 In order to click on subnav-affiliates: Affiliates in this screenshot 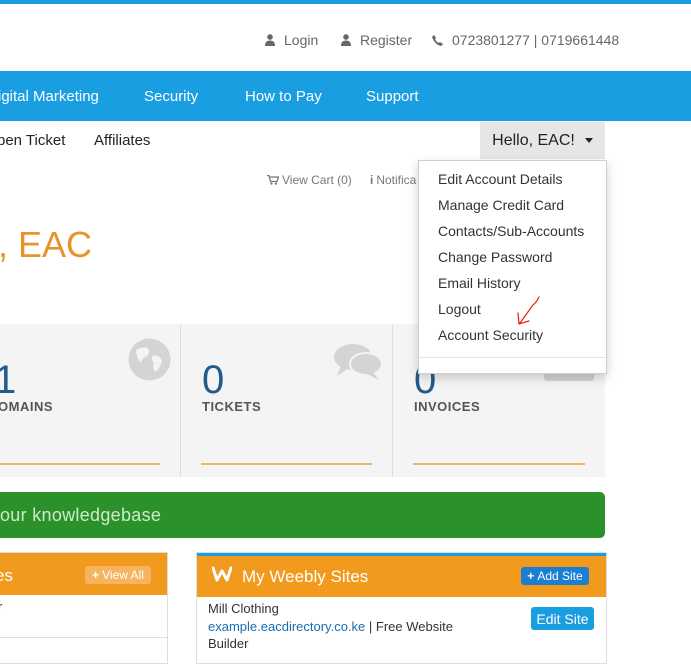, I will do `click(122, 140)`.